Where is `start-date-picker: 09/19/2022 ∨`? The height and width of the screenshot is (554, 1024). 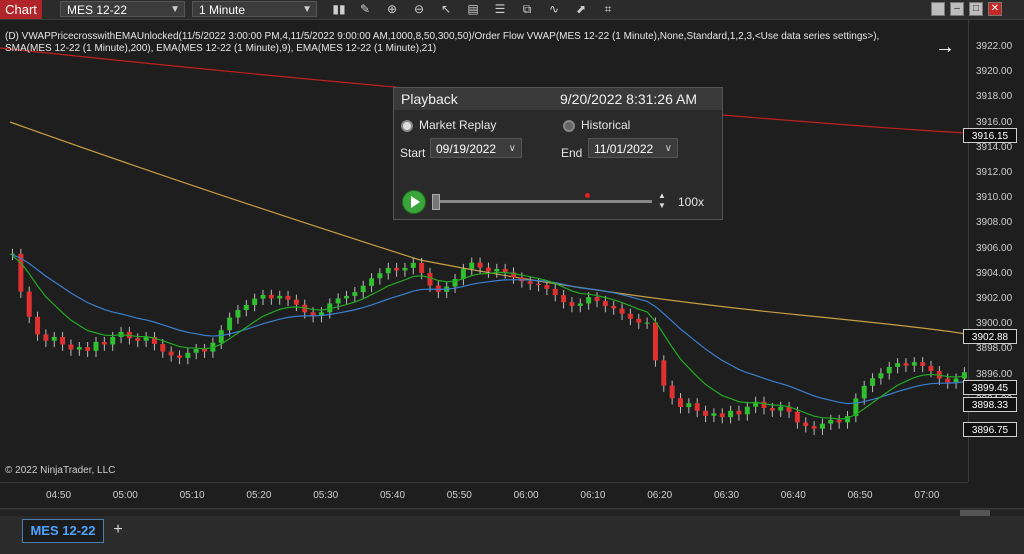 start-date-picker: 09/19/2022 ∨ is located at coordinates (476, 148).